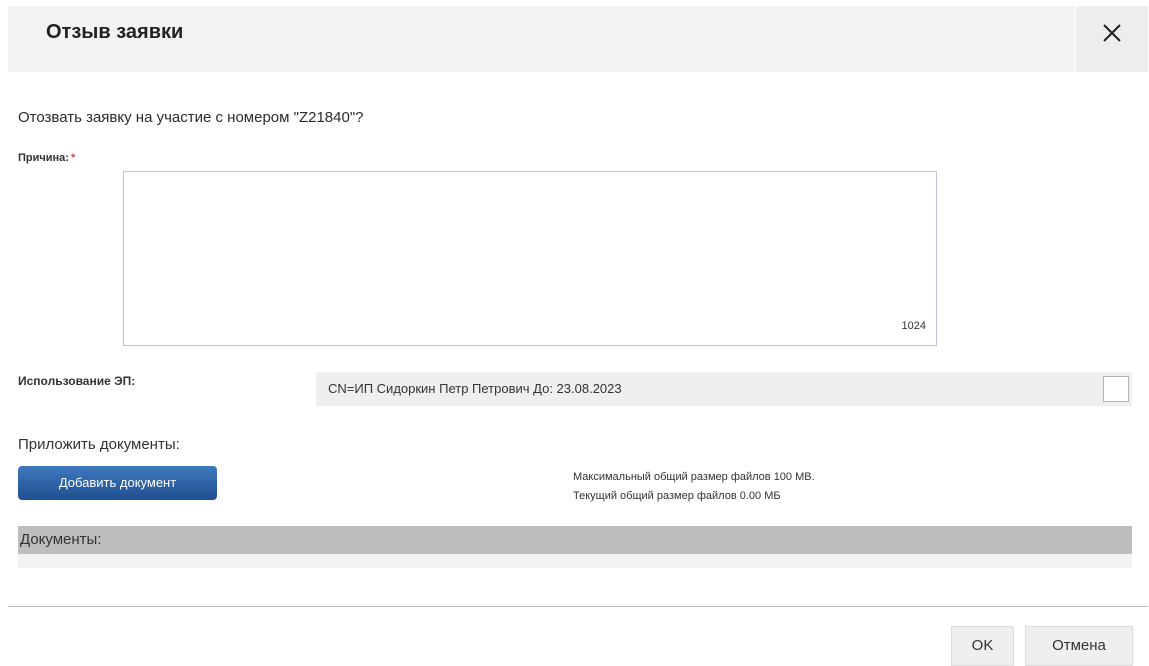 The width and height of the screenshot is (1149, 666). Describe the element at coordinates (575, 561) in the screenshot. I see `documents-list` at that location.